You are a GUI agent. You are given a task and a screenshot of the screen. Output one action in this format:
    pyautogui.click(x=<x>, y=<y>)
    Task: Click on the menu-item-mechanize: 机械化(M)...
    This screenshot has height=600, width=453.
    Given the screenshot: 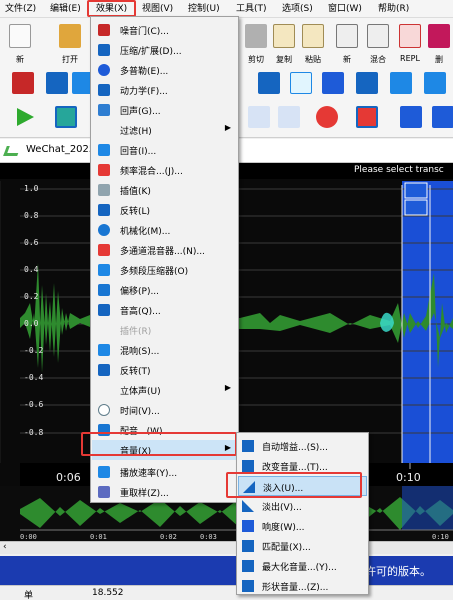 What is the action you would take?
    pyautogui.click(x=164, y=230)
    